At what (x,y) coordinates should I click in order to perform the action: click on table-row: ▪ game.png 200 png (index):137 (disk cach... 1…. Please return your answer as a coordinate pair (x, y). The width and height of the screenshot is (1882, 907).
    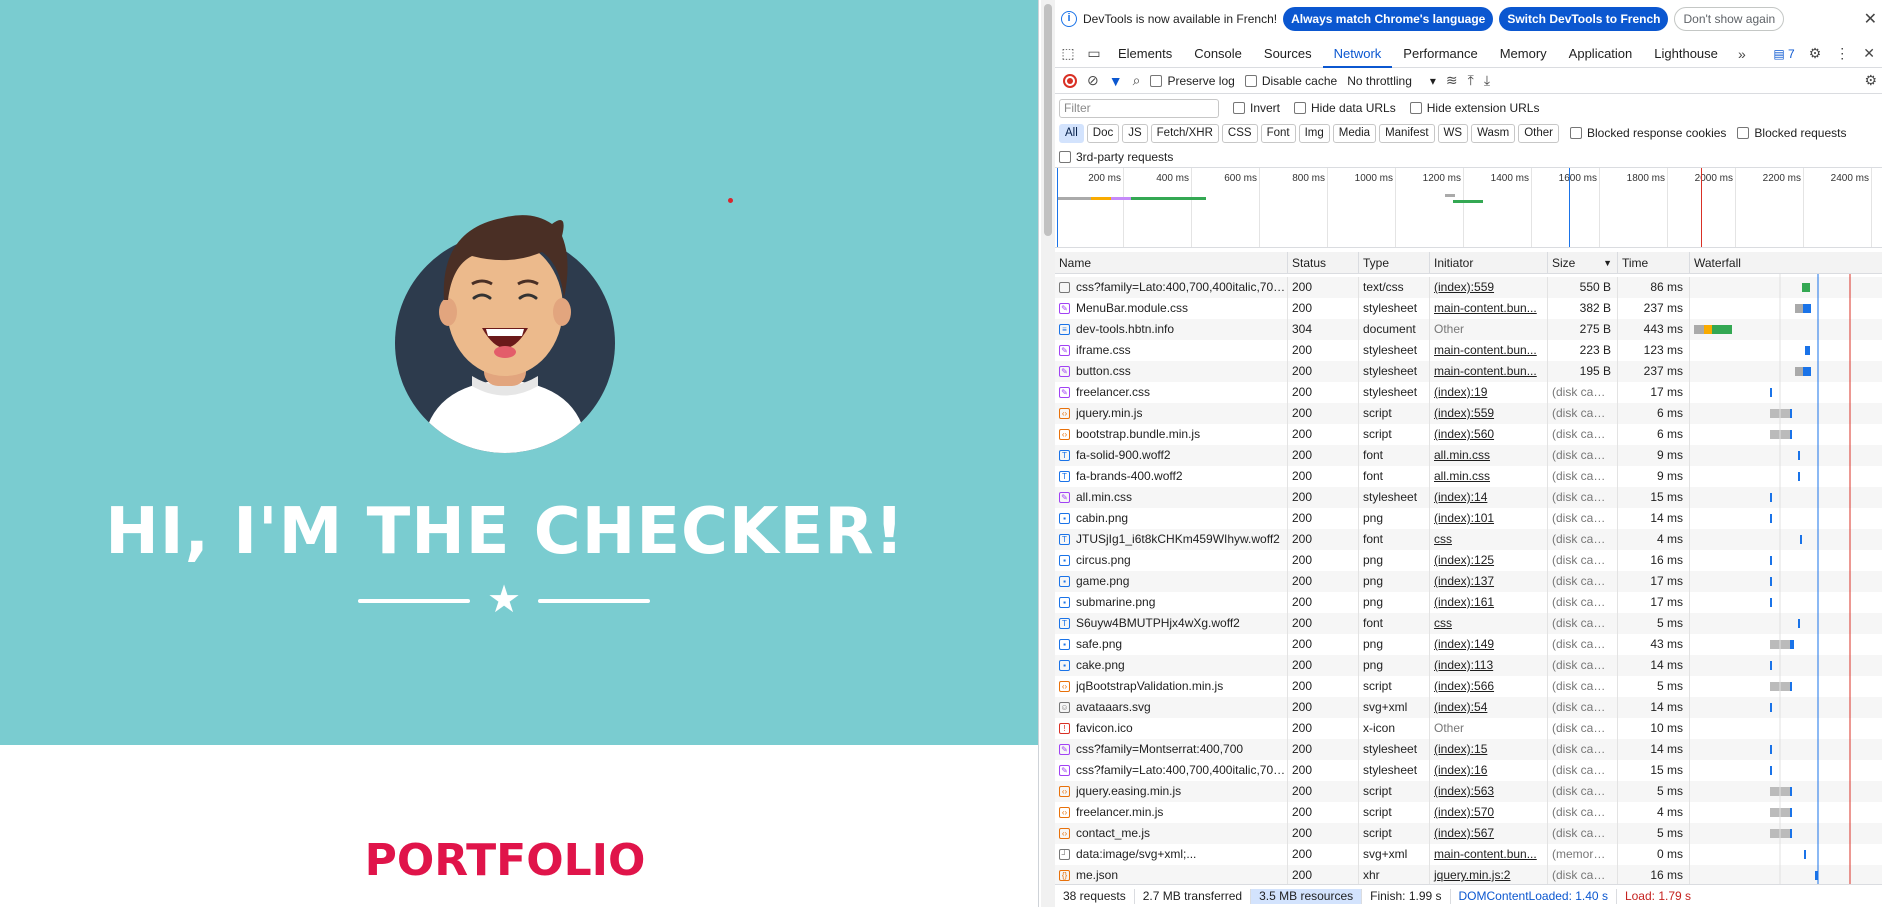
    Looking at the image, I should click on (1468, 581).